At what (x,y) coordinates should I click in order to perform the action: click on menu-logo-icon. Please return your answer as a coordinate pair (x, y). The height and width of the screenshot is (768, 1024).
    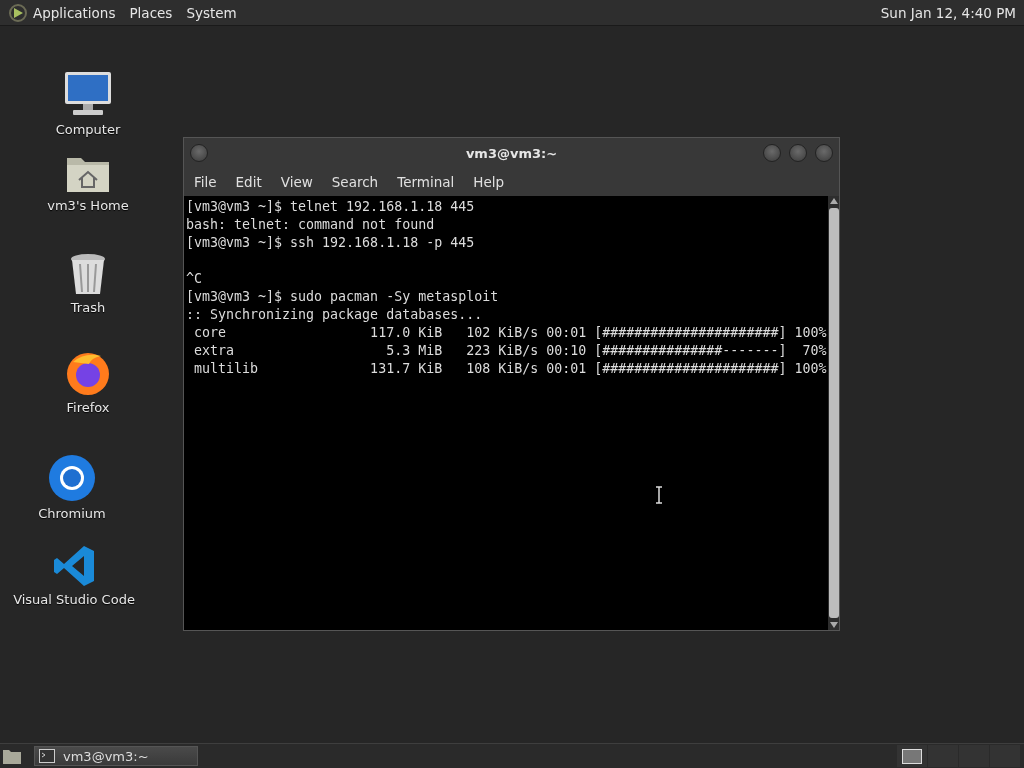
    Looking at the image, I should click on (18, 12).